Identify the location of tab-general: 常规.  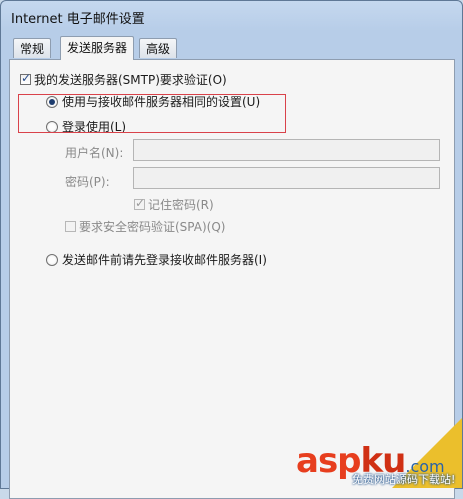
(32, 48).